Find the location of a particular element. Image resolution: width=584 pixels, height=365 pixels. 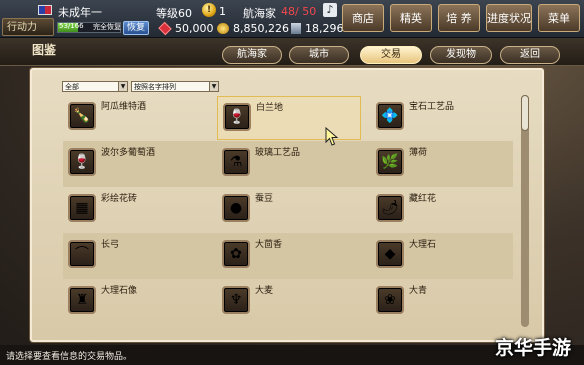

item-glyph: ◆ is located at coordinates (390, 254).